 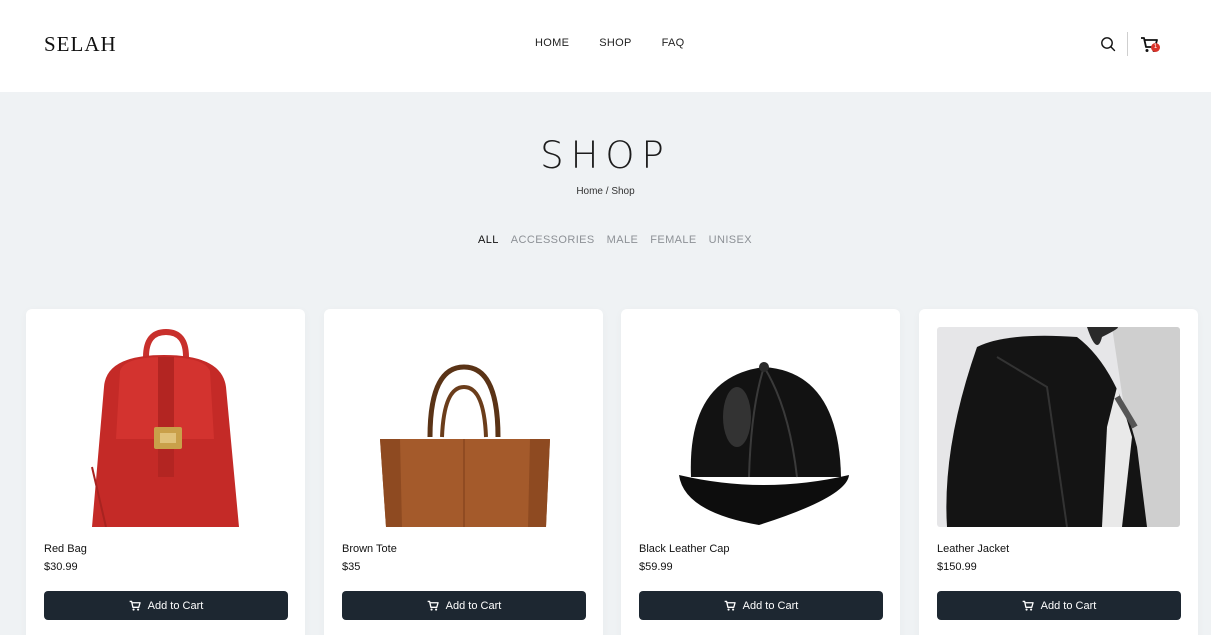 I want to click on site-header: SELAH HOME SHOP FAQ 1, so click(x=605, y=46).